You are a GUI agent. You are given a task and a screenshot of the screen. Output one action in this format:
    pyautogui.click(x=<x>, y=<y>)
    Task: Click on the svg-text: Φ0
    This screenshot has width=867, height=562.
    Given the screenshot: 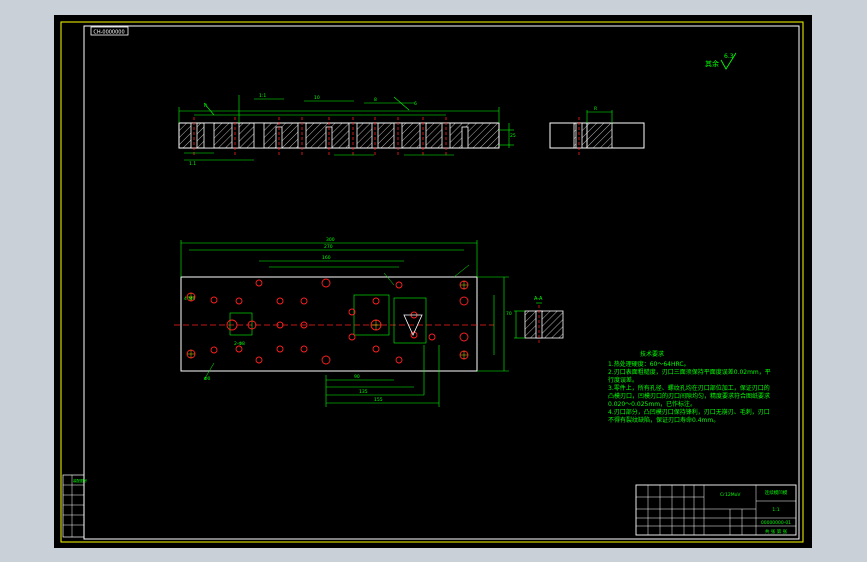 What is the action you would take?
    pyautogui.click(x=207, y=379)
    